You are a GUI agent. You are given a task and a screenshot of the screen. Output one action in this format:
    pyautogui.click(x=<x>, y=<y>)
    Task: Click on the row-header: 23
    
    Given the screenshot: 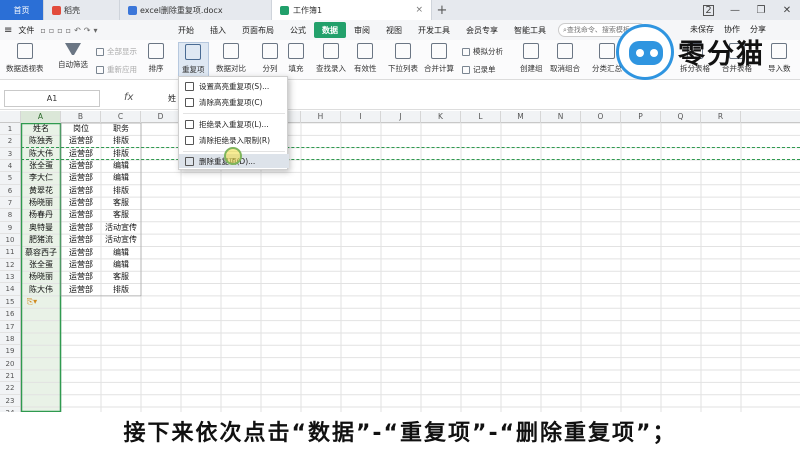 What is the action you would take?
    pyautogui.click(x=10, y=401)
    